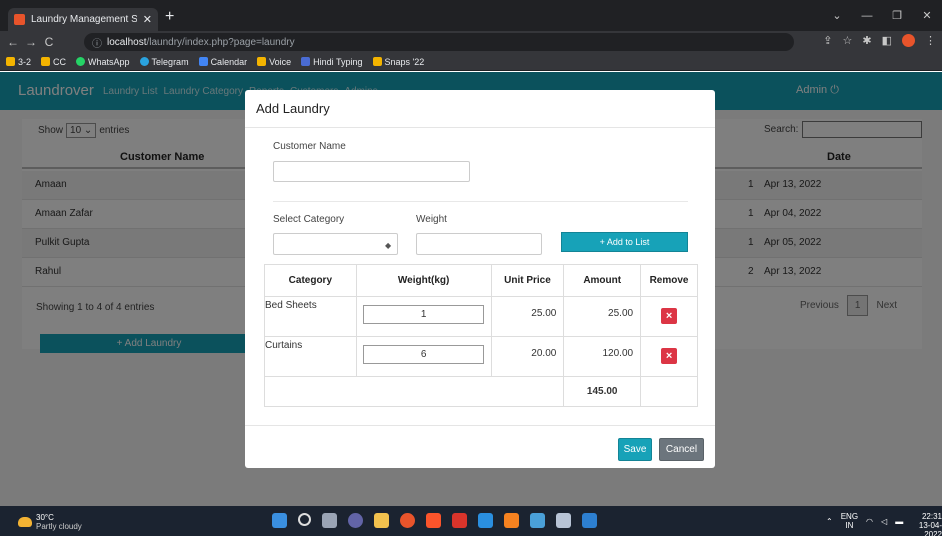 The image size is (942, 536). Describe the element at coordinates (262, 61) in the screenshot. I see `voice-icon` at that location.